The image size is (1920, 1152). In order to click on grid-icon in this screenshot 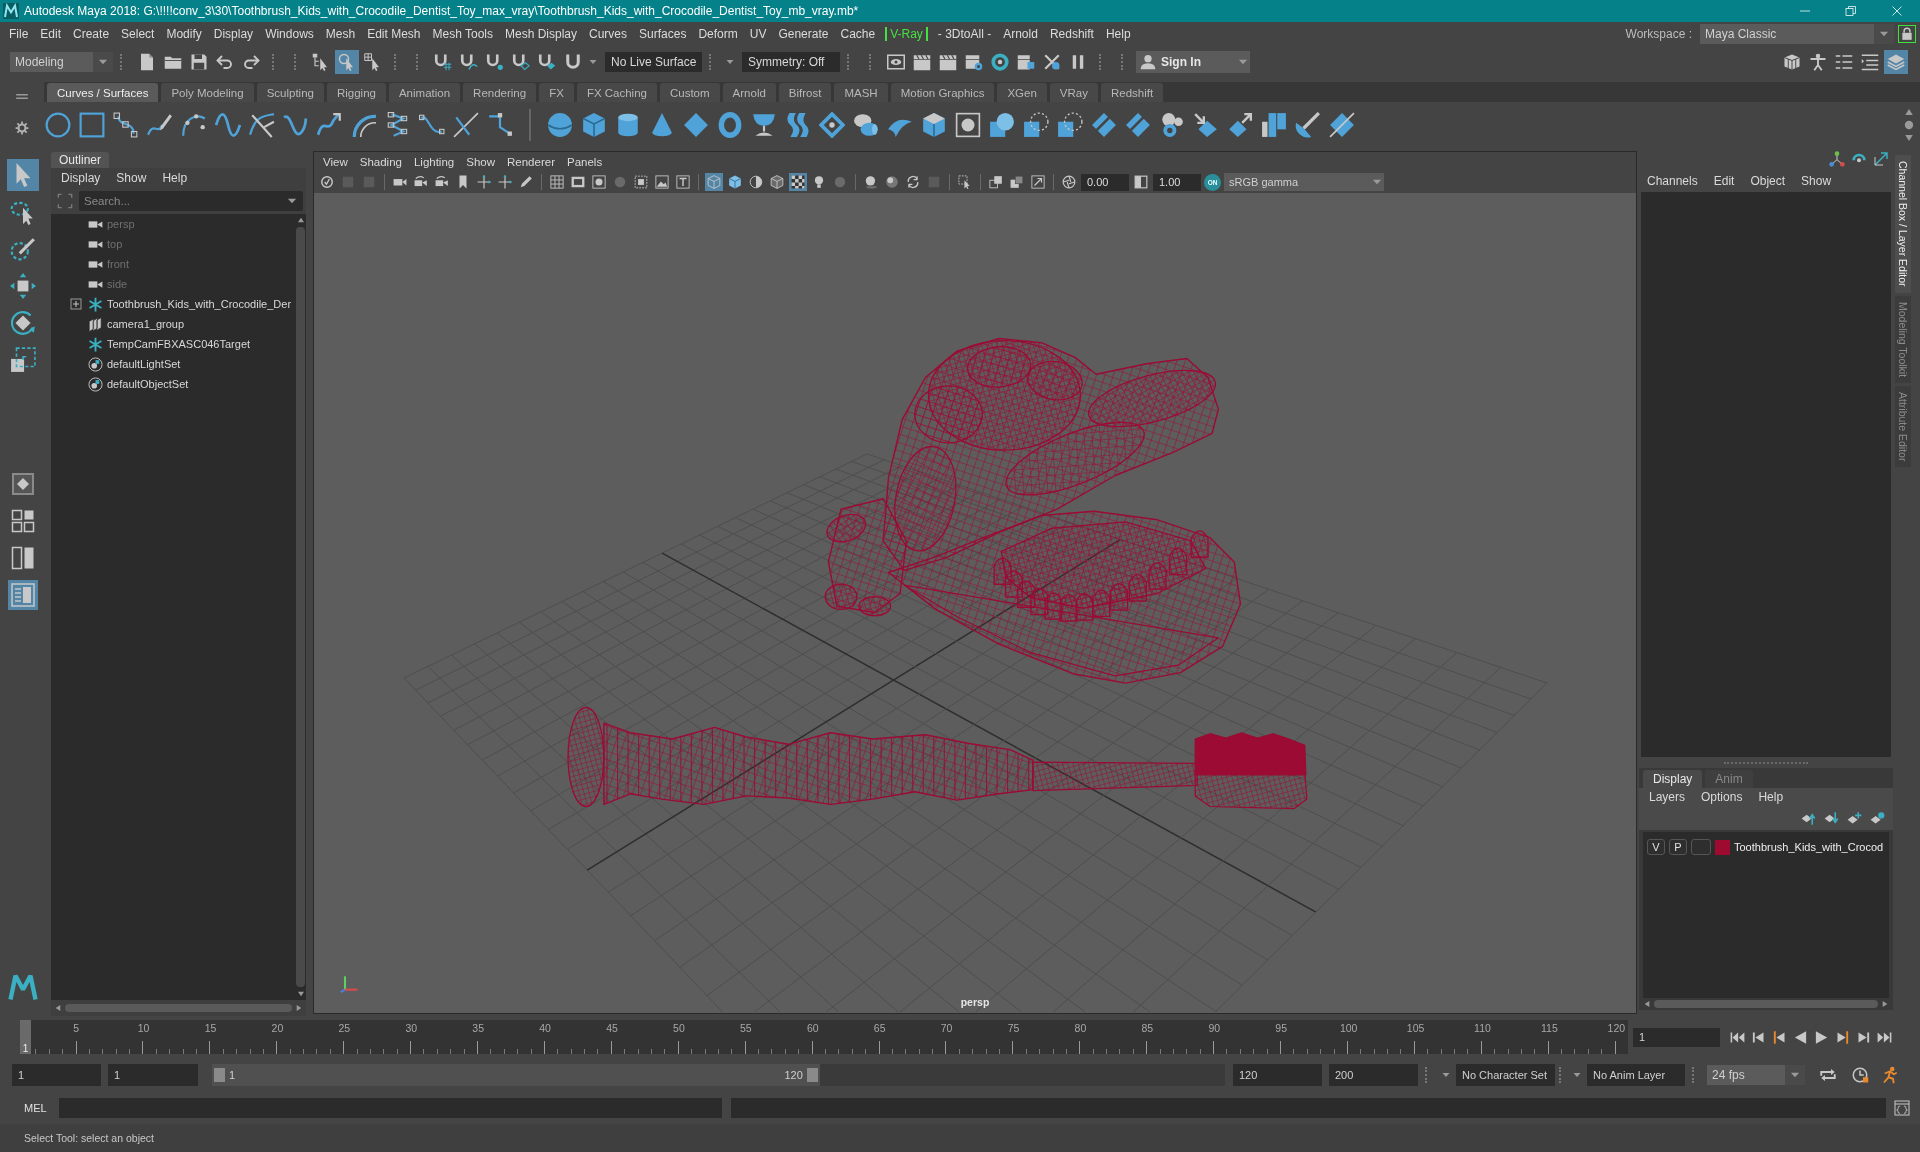, I will do `click(557, 182)`.